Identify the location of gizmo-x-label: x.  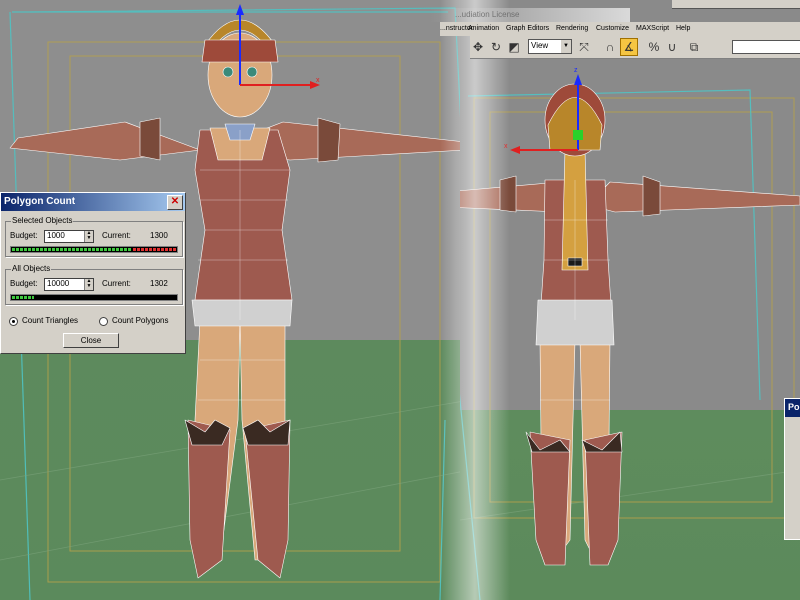
(318, 80).